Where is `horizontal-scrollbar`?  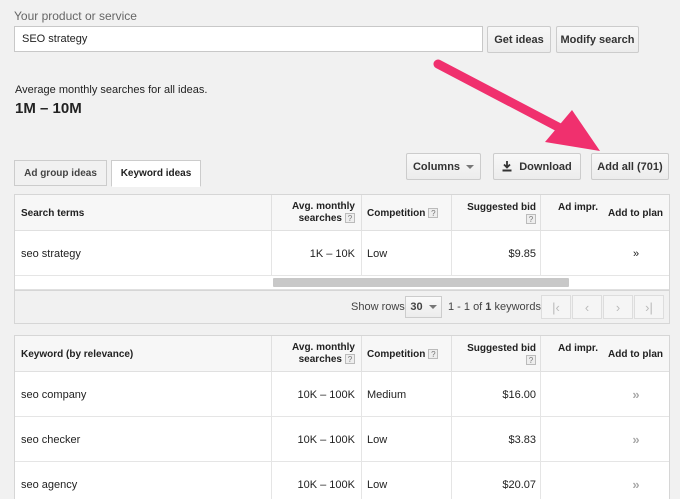
horizontal-scrollbar is located at coordinates (342, 283).